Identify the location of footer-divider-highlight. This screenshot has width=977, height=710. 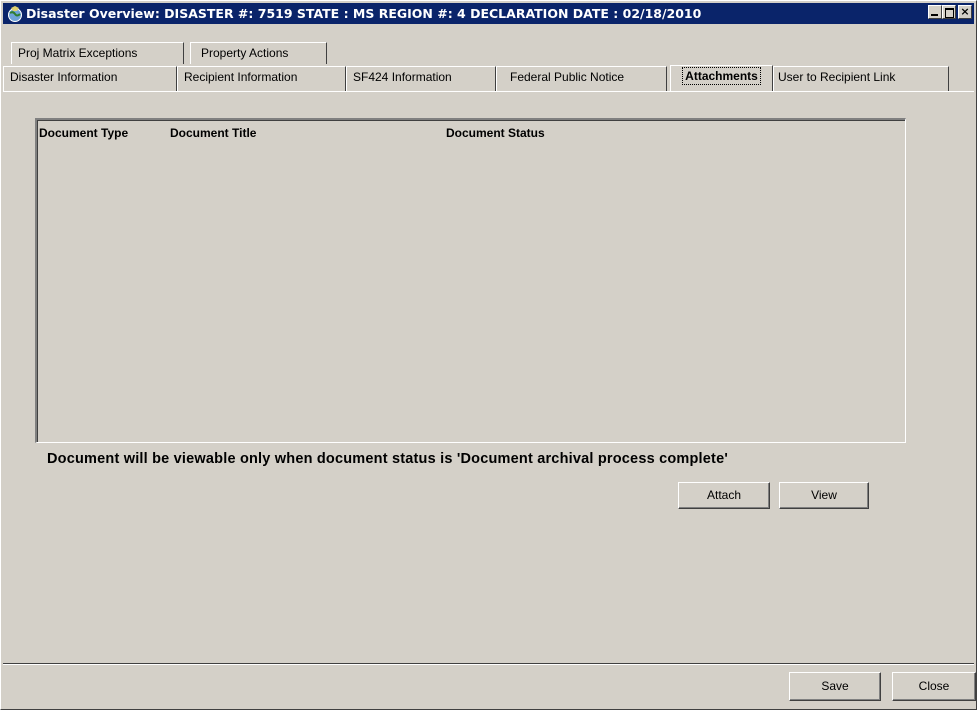
(488, 664).